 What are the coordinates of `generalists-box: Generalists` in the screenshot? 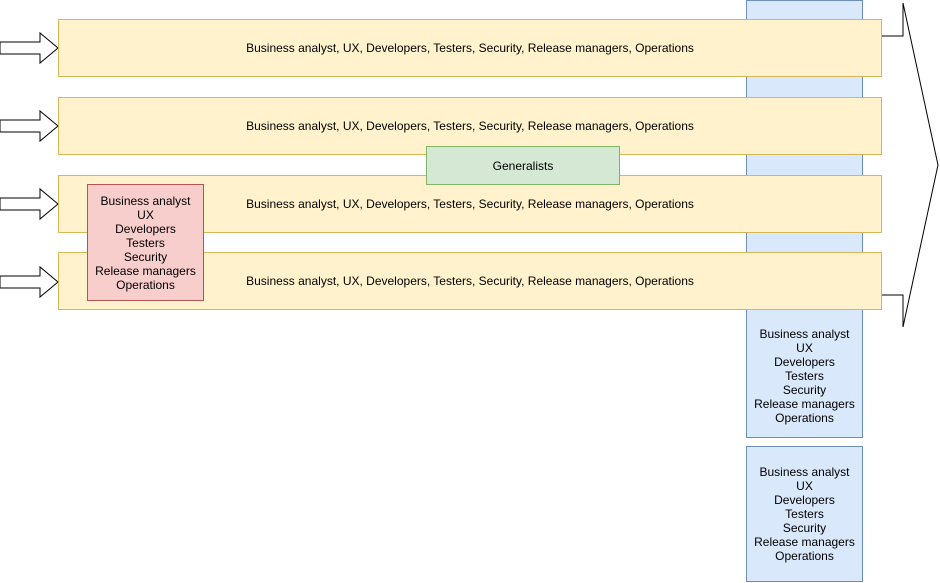 It's located at (523, 165).